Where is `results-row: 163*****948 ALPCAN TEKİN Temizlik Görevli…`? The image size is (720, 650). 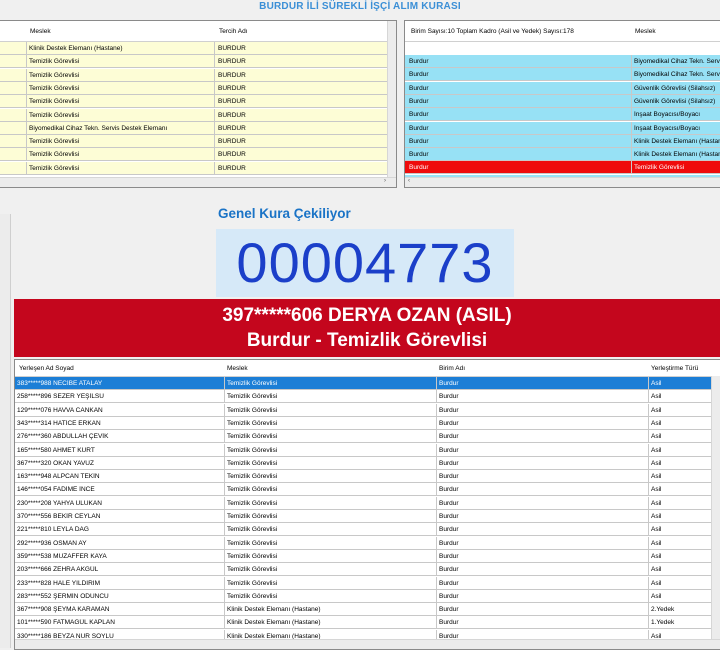 results-row: 163*****948 ALPCAN TEKİN Temizlik Görevli… is located at coordinates (363, 477).